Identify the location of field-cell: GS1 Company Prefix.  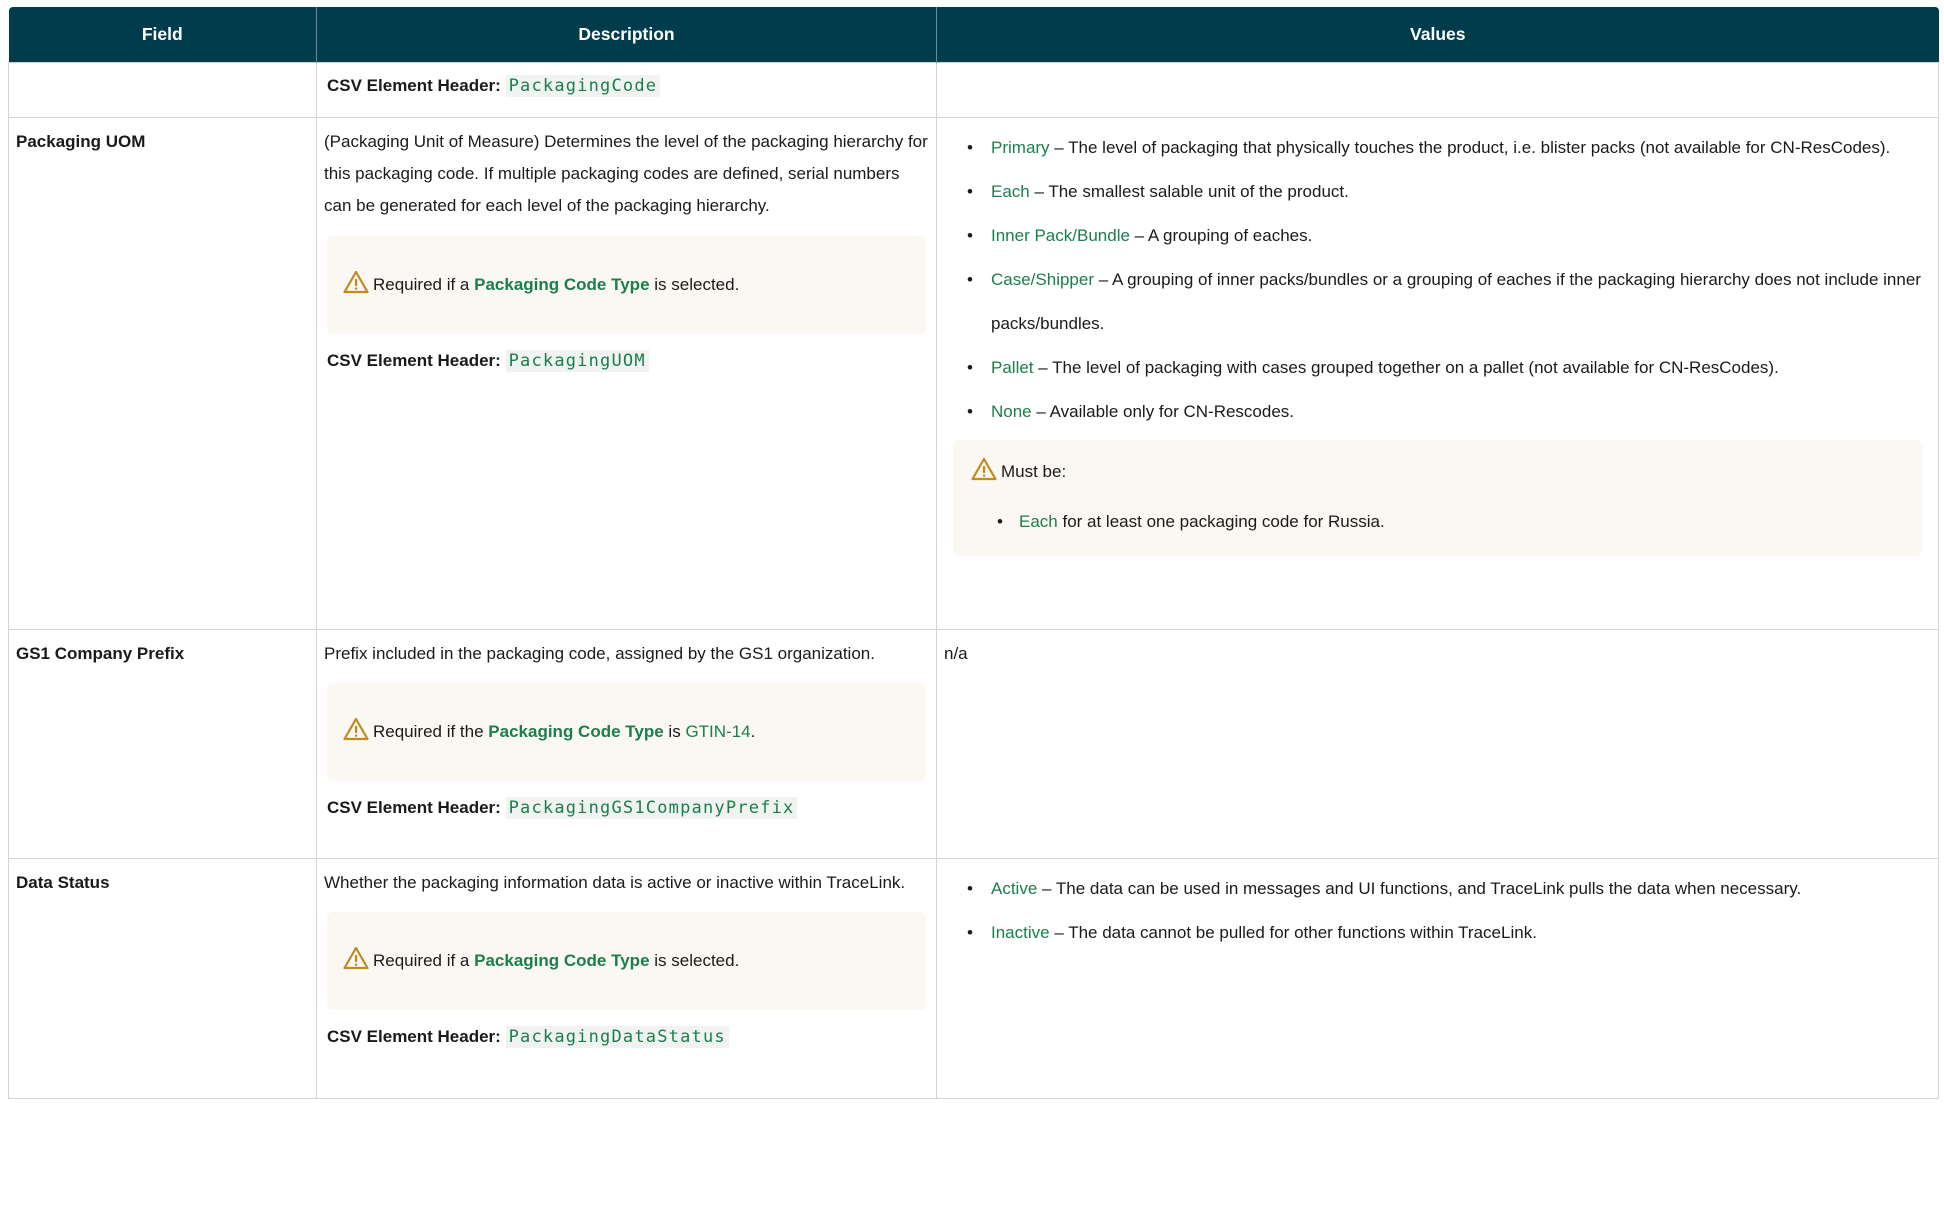
(162, 744).